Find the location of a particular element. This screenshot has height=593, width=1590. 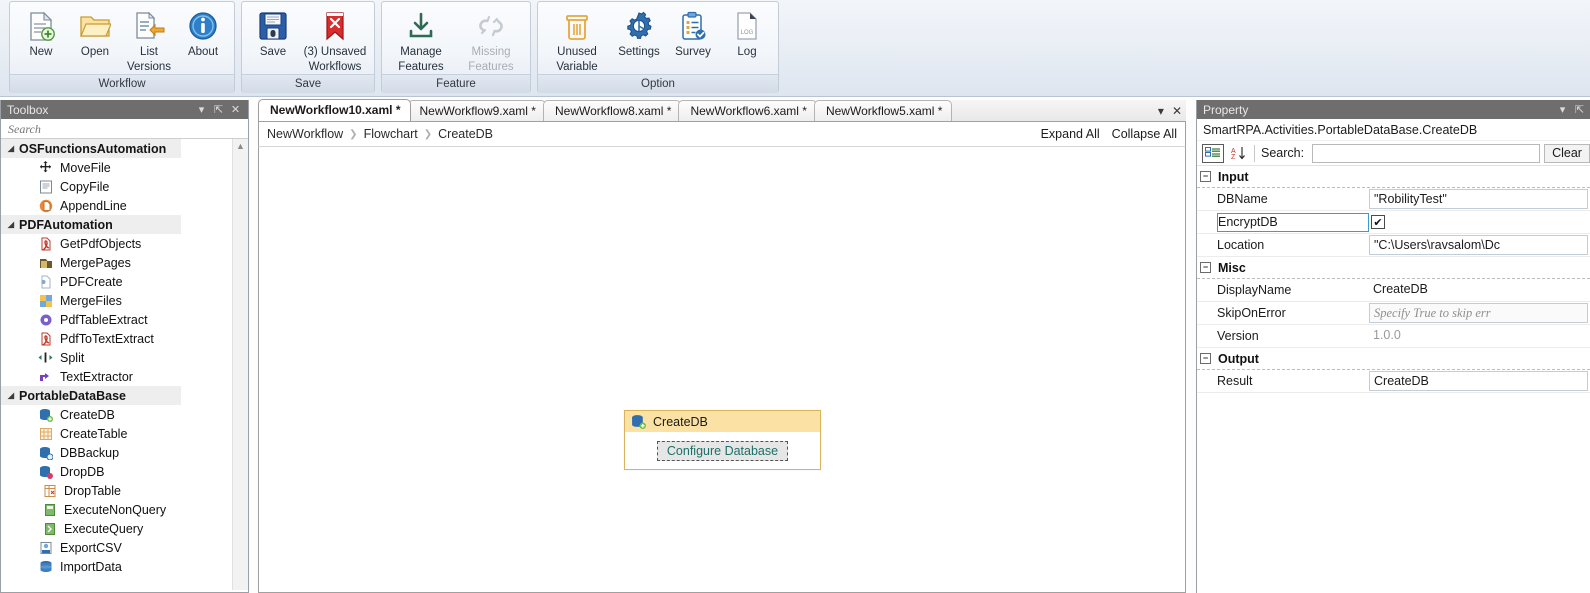

tab-newworkflow10: NewWorkflow10.xaml * is located at coordinates (334, 110).